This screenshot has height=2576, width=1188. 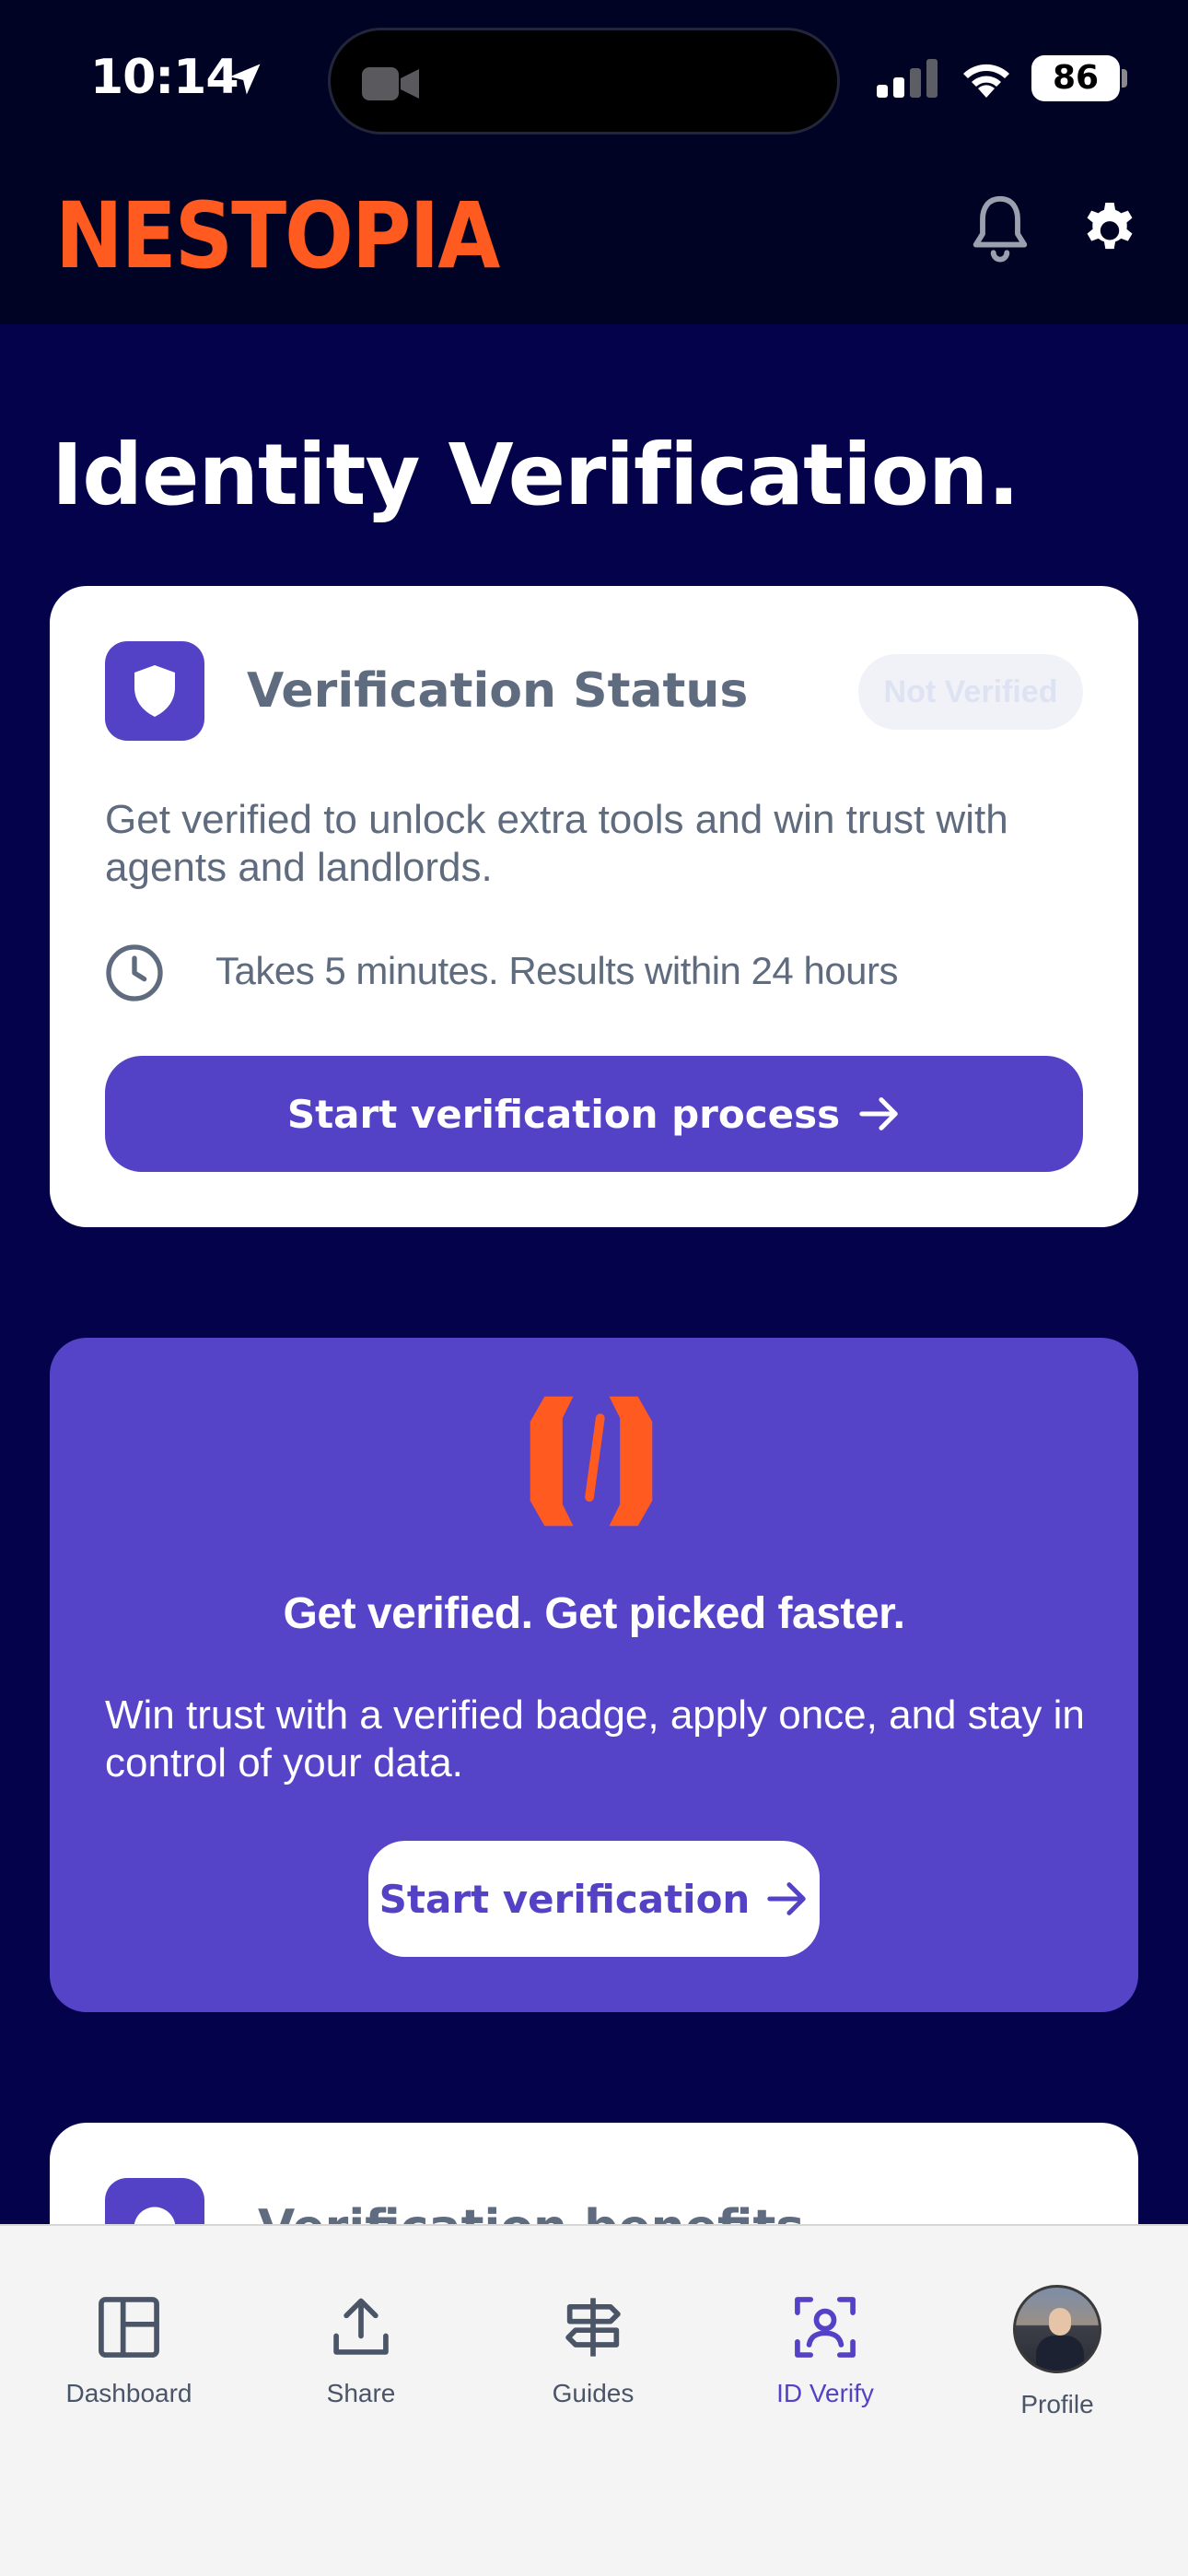 I want to click on bottom-tab-bar: Dashboard Share Guides ID Verify Profile, so click(x=594, y=2400).